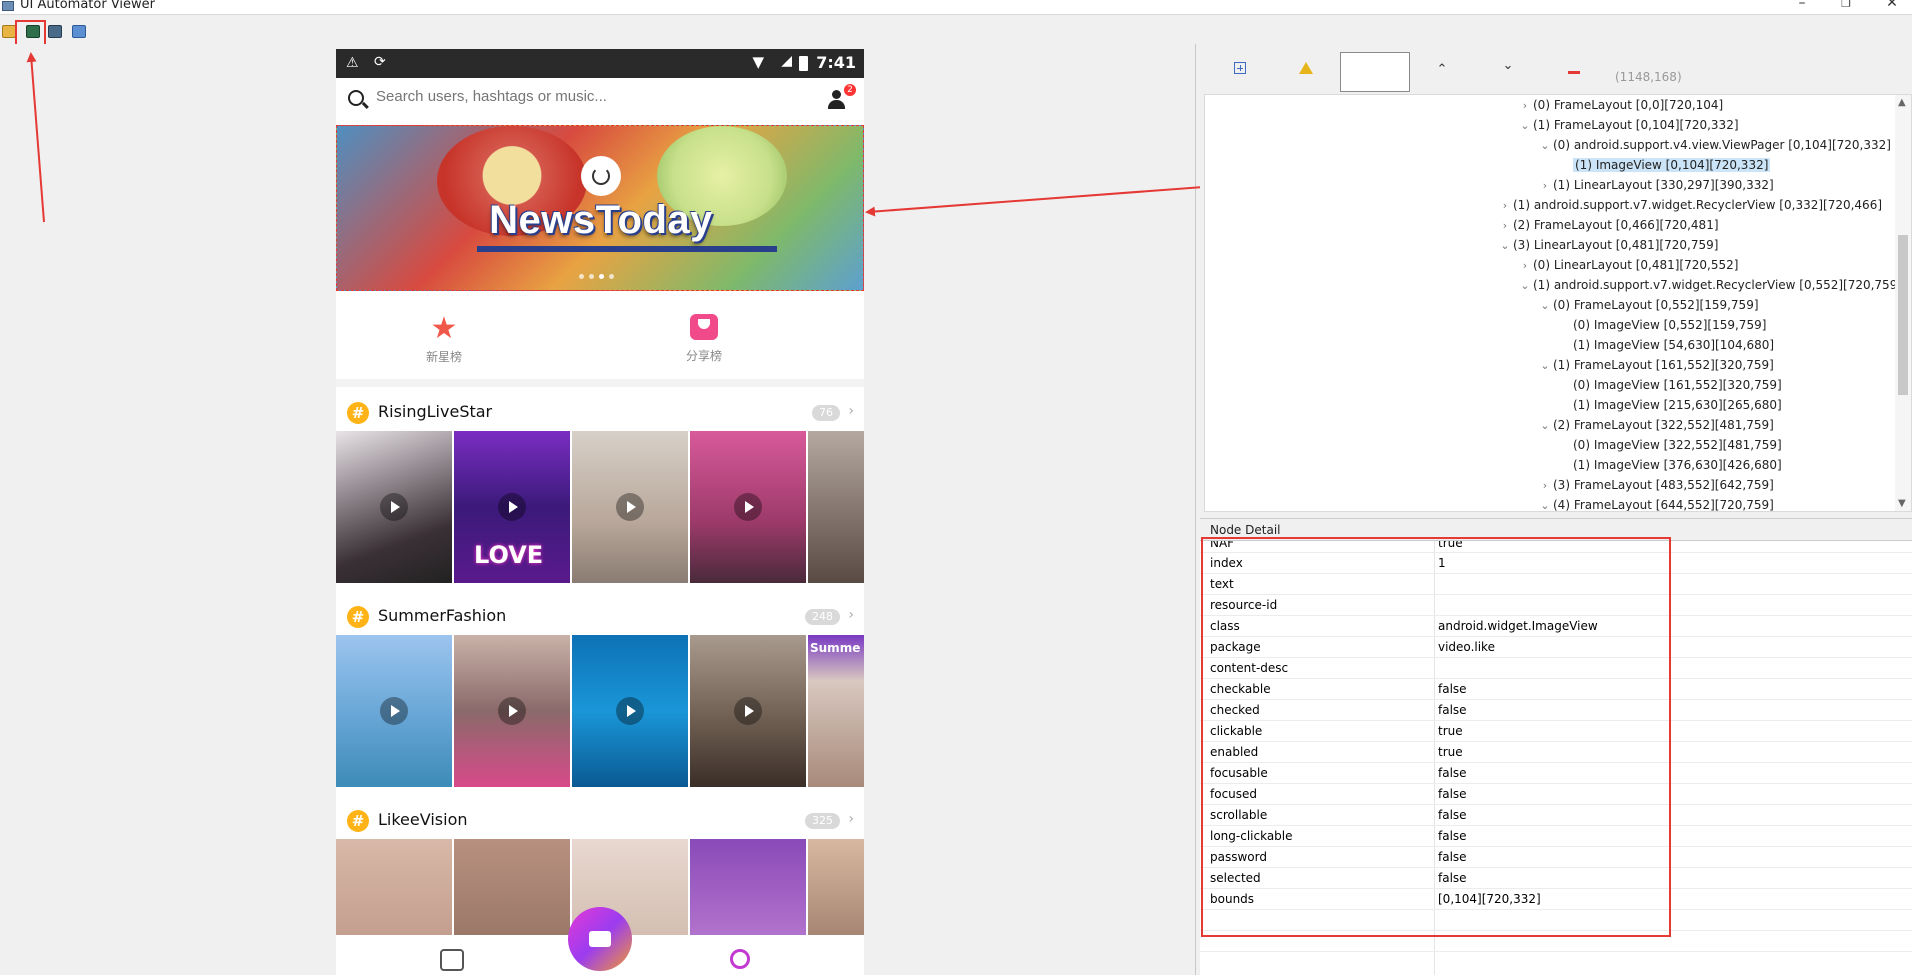 The width and height of the screenshot is (1912, 975). Describe the element at coordinates (1647, 305) in the screenshot. I see `tree-node: ⌄ (0) FrameLayout [0,552][159,759]` at that location.